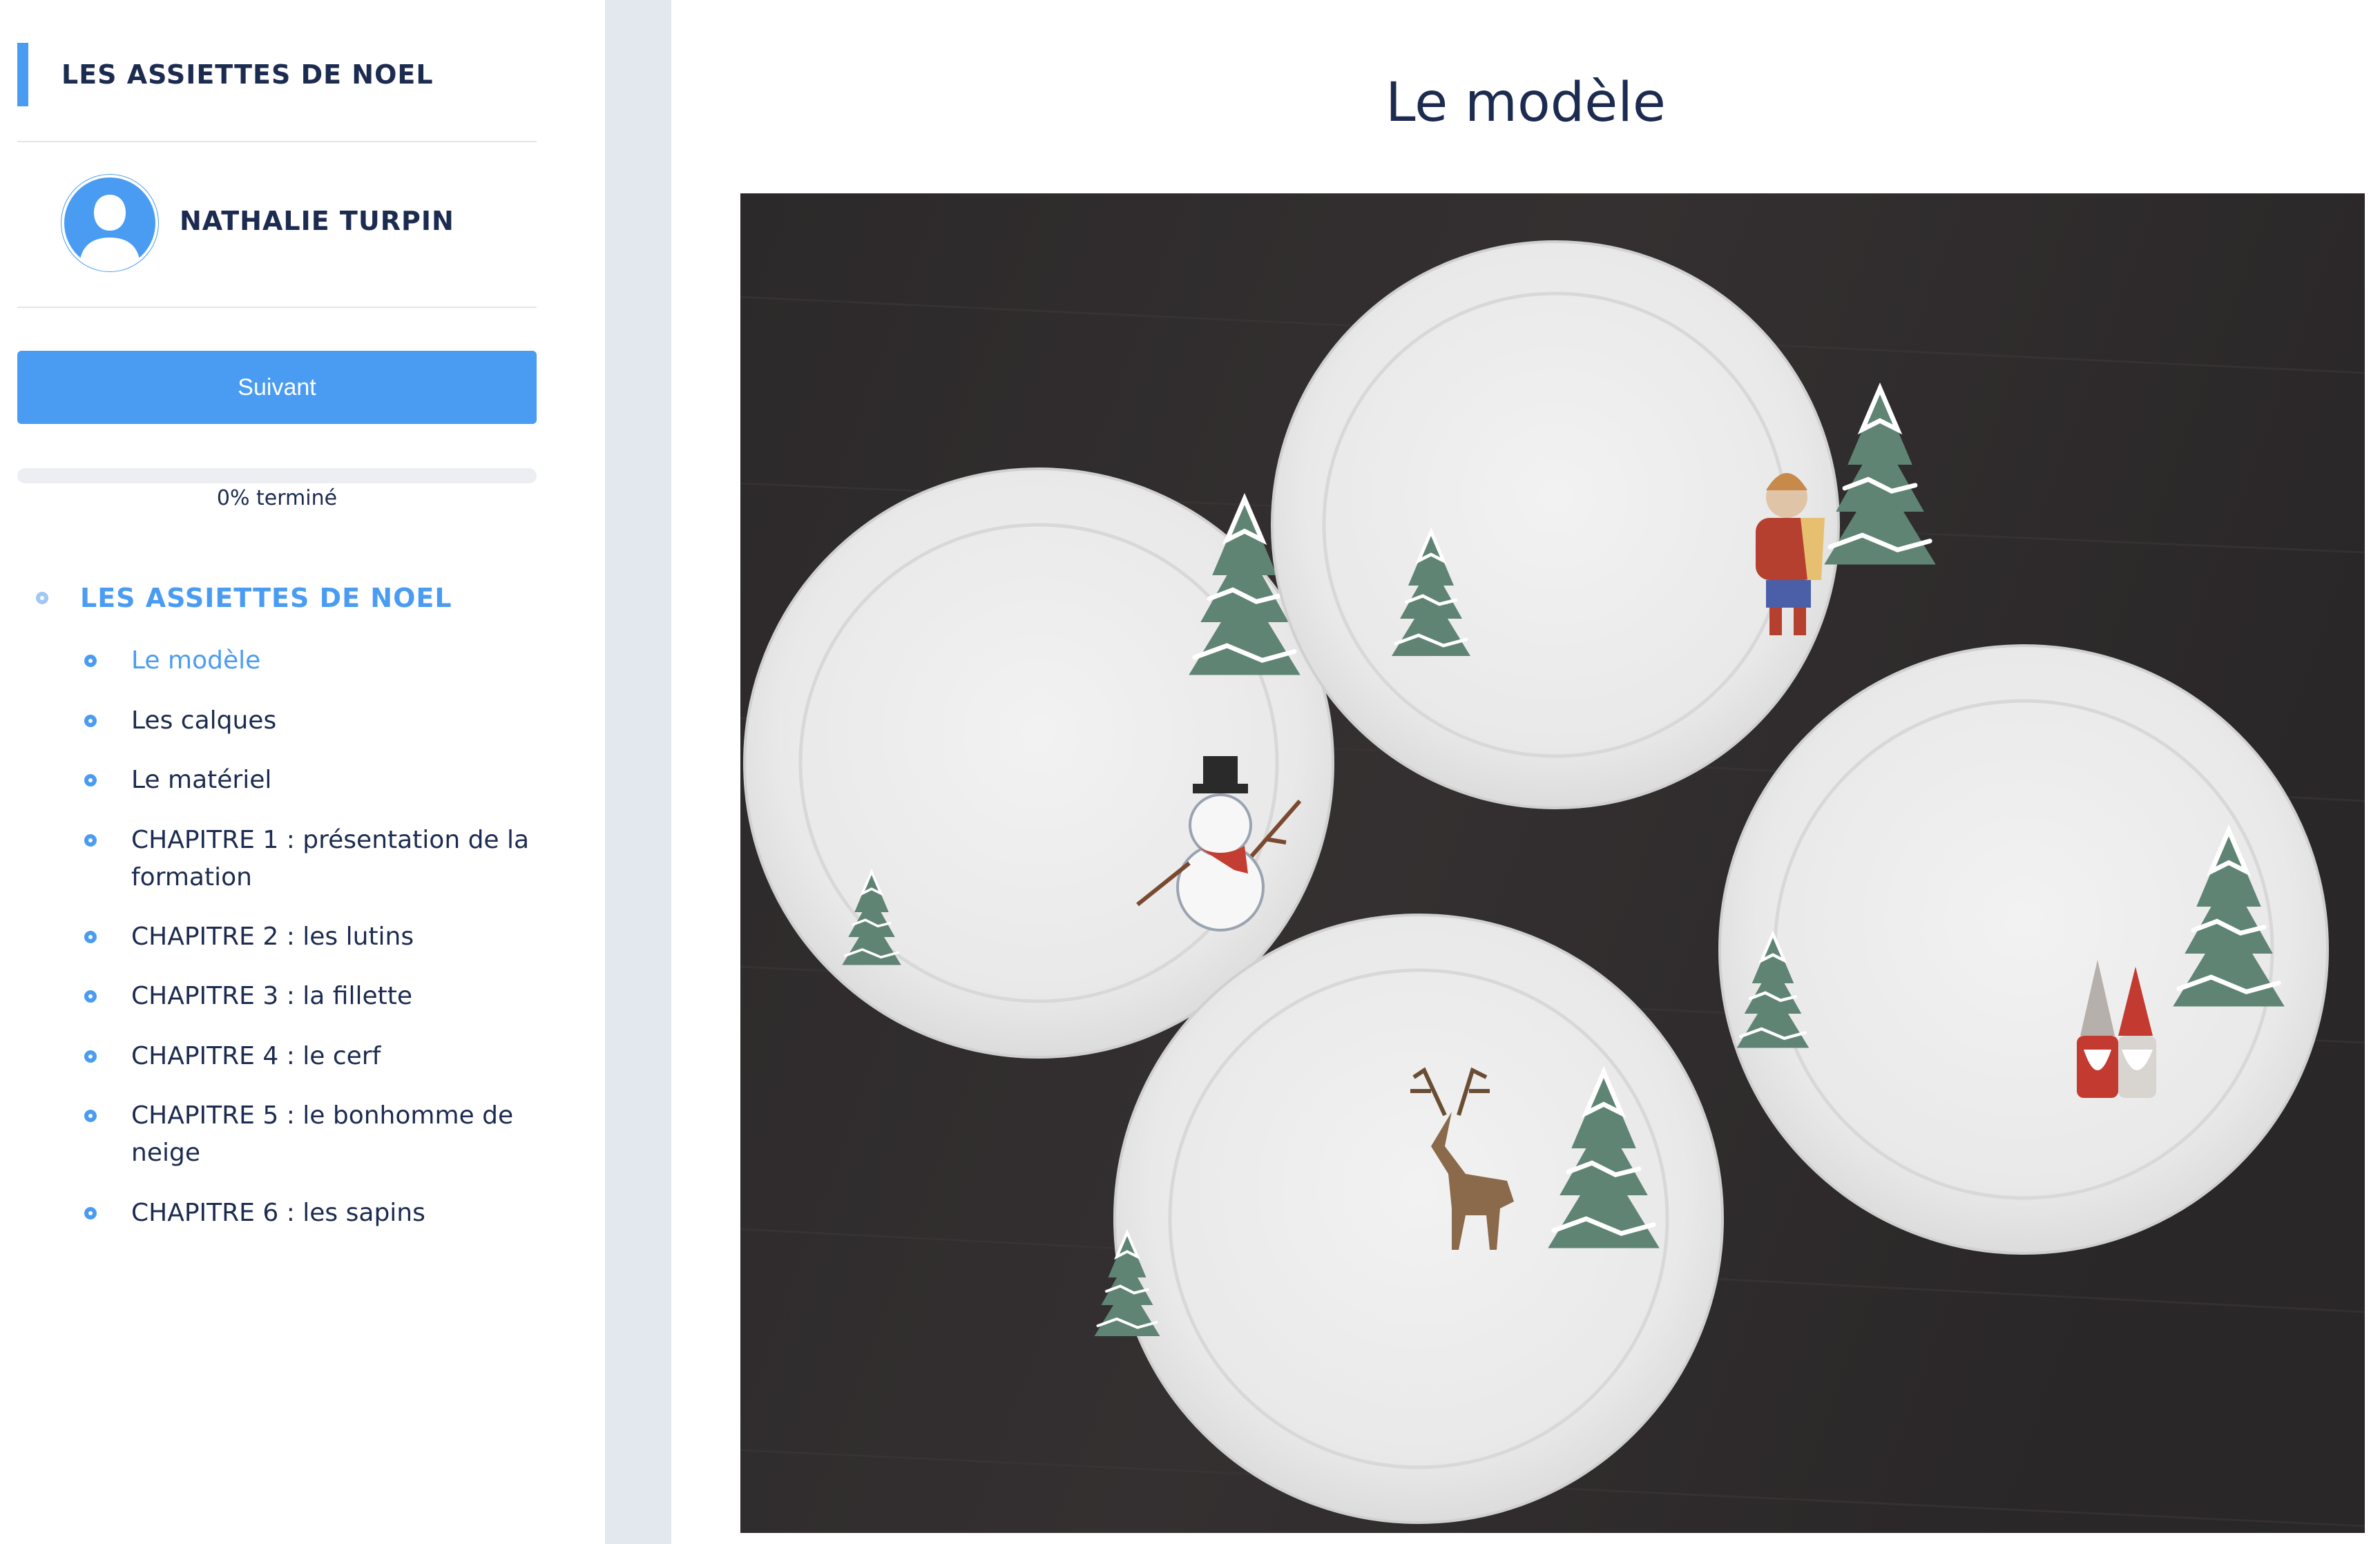 This screenshot has width=2380, height=1544. I want to click on lesson-label: CHAPITRE 3 : la fillette, so click(271, 996).